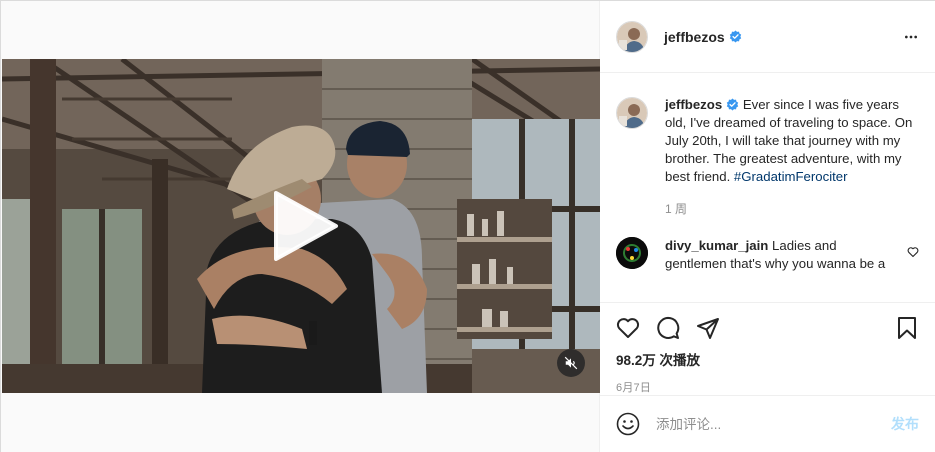  I want to click on hashtag-link: #GradatimFerociter, so click(791, 176).